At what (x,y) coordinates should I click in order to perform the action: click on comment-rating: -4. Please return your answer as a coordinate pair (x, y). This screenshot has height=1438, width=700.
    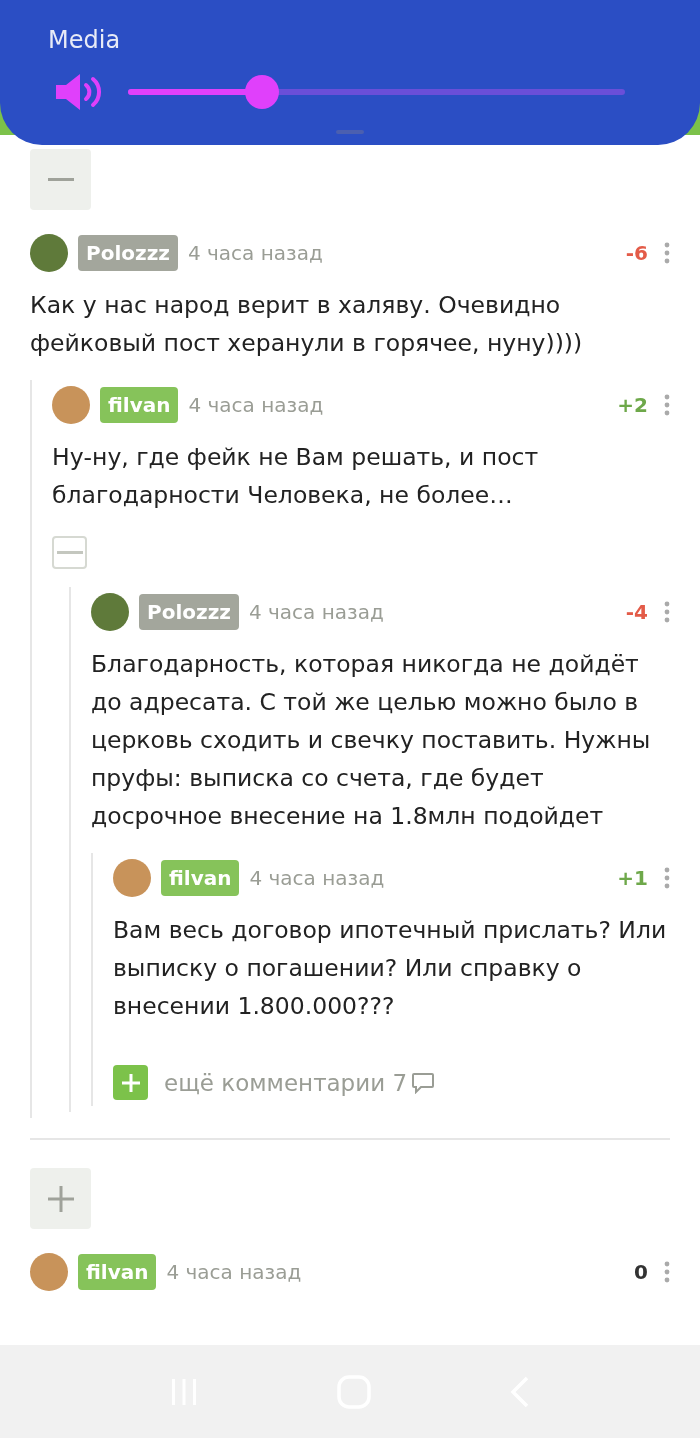
    Looking at the image, I should click on (636, 612).